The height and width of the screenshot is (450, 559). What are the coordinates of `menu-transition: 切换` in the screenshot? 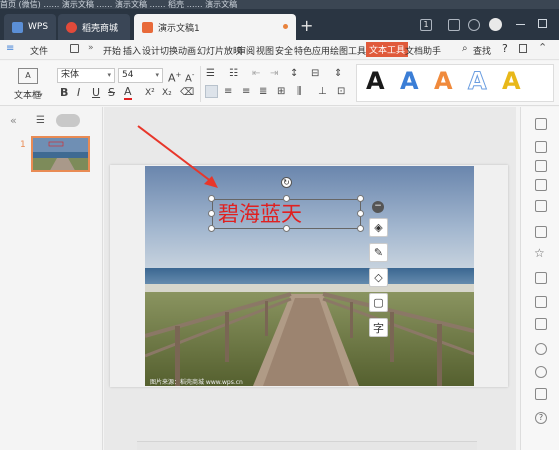 It's located at (169, 50).